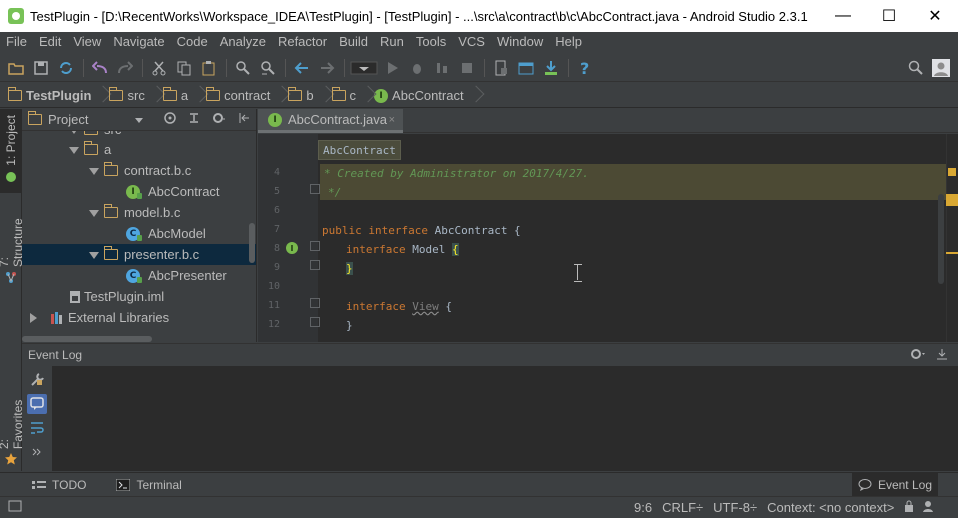 Image resolution: width=958 pixels, height=518 pixels. Describe the element at coordinates (302, 42) in the screenshot. I see `menu-refactor: Refactor` at that location.